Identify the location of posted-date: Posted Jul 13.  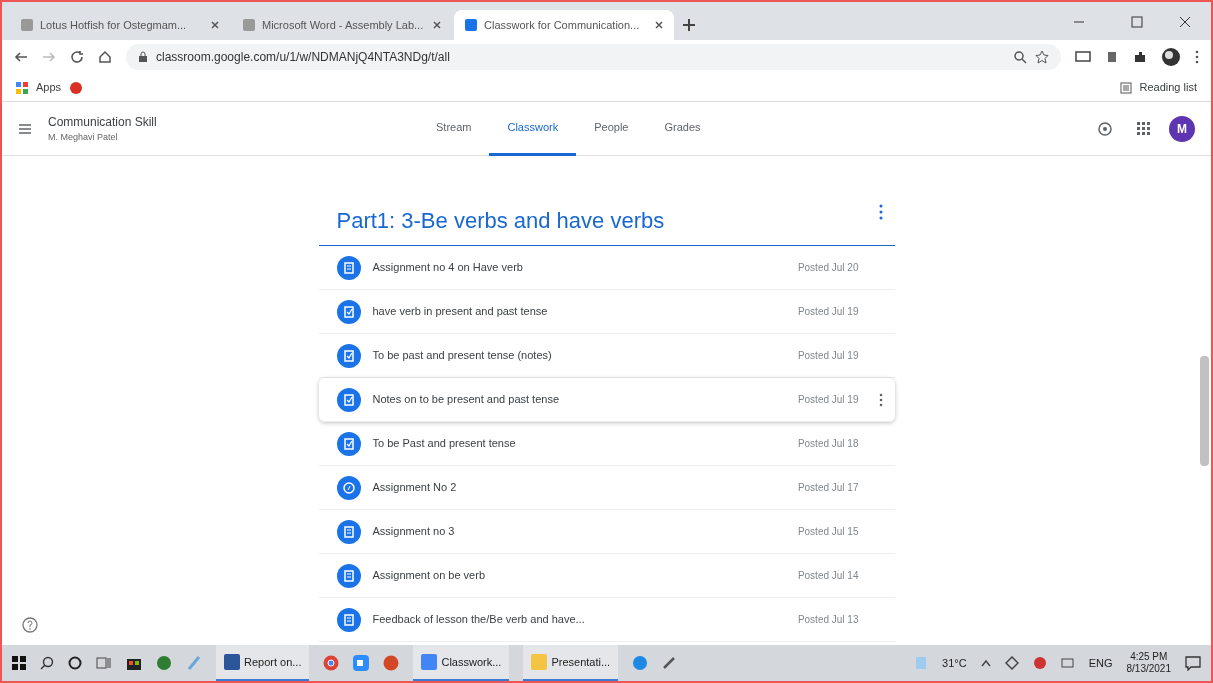
(828, 620).